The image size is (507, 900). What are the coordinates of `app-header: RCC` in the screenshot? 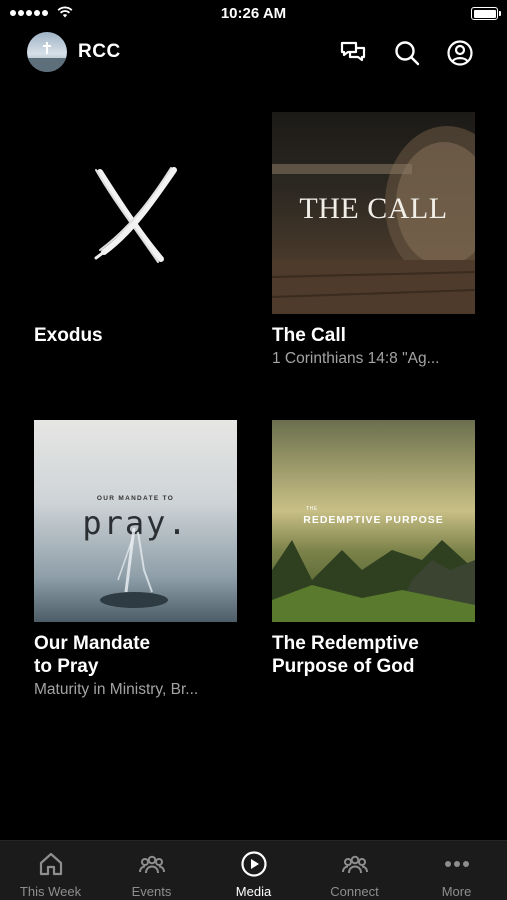 It's located at (253, 53).